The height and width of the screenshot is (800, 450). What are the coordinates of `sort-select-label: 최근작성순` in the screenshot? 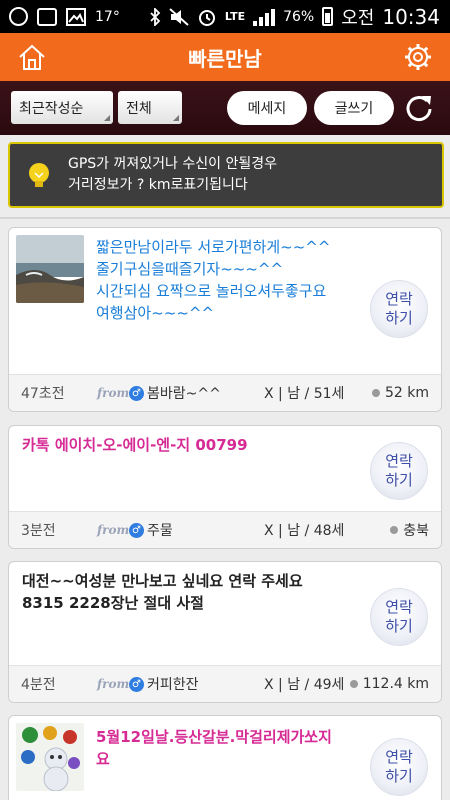 It's located at (51, 108).